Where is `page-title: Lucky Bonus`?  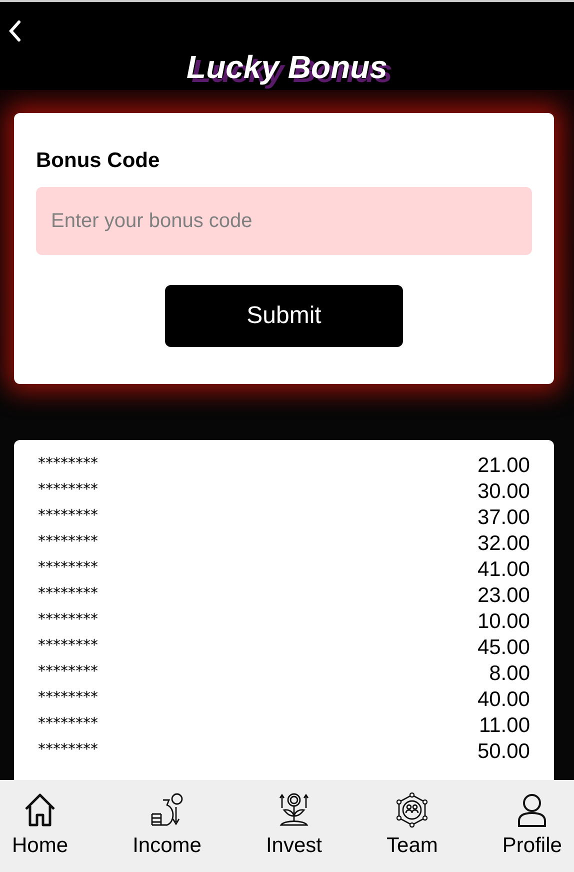 page-title: Lucky Bonus is located at coordinates (287, 68).